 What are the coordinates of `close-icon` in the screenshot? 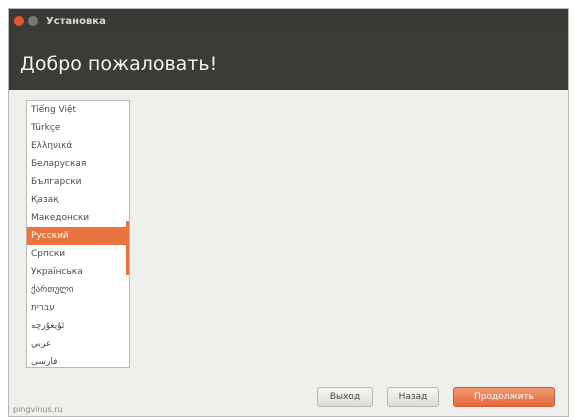 It's located at (19, 21).